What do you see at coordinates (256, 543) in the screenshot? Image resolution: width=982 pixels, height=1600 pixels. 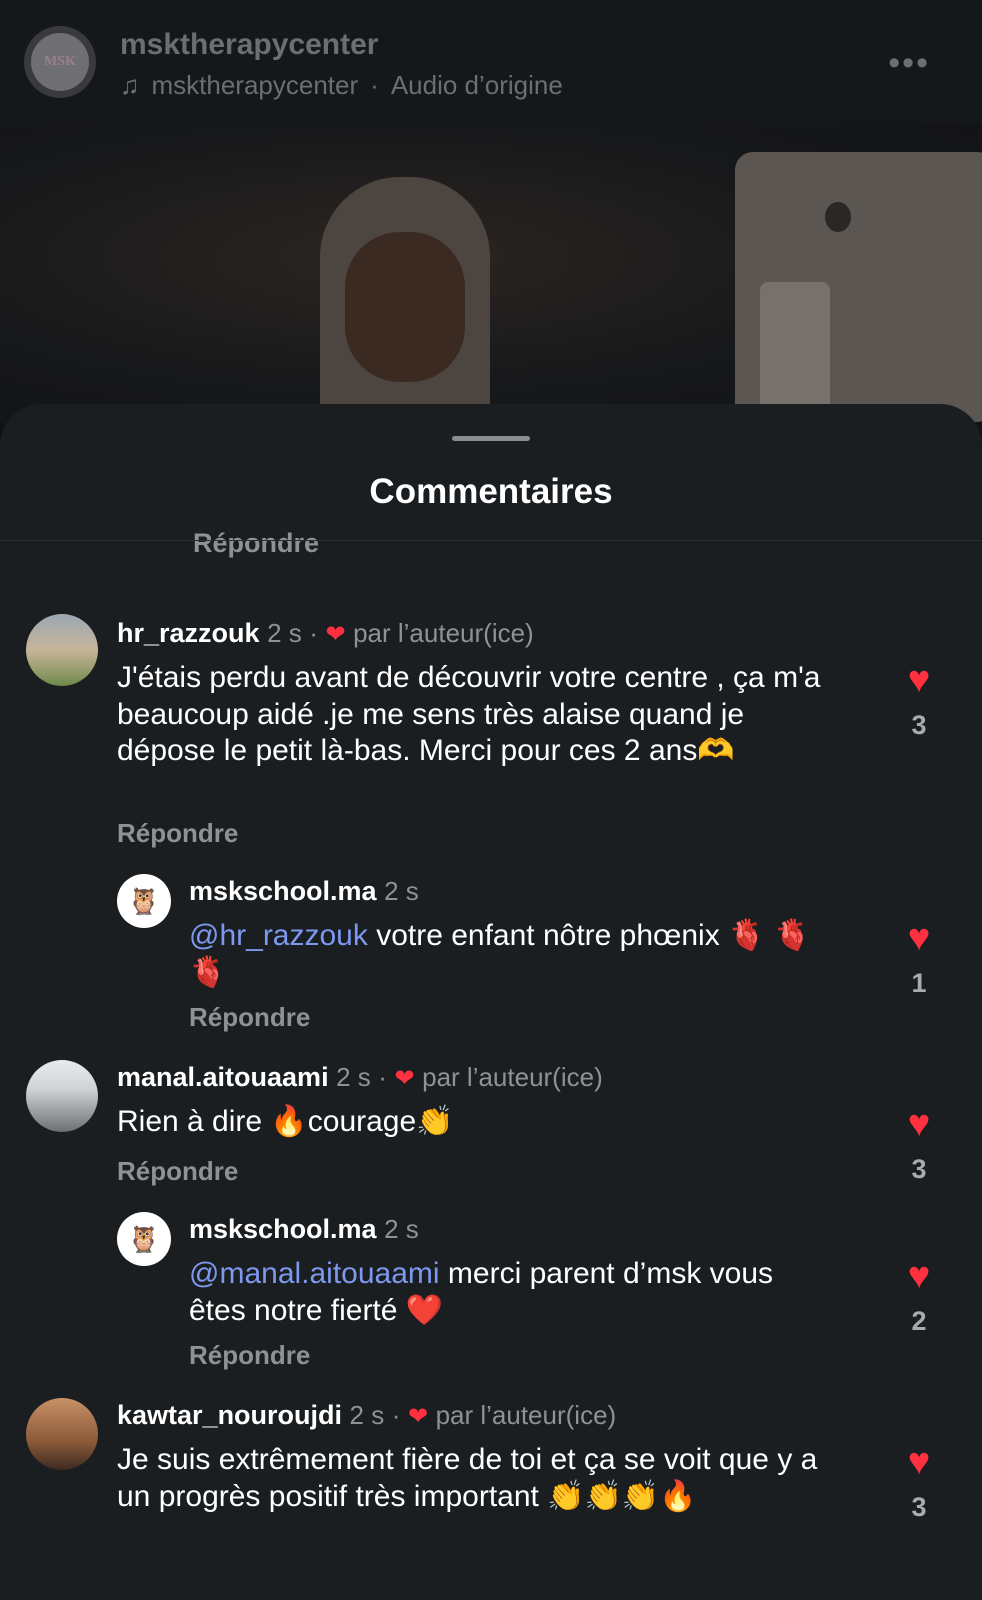 I see `reply-button-clipped: Répondre` at bounding box center [256, 543].